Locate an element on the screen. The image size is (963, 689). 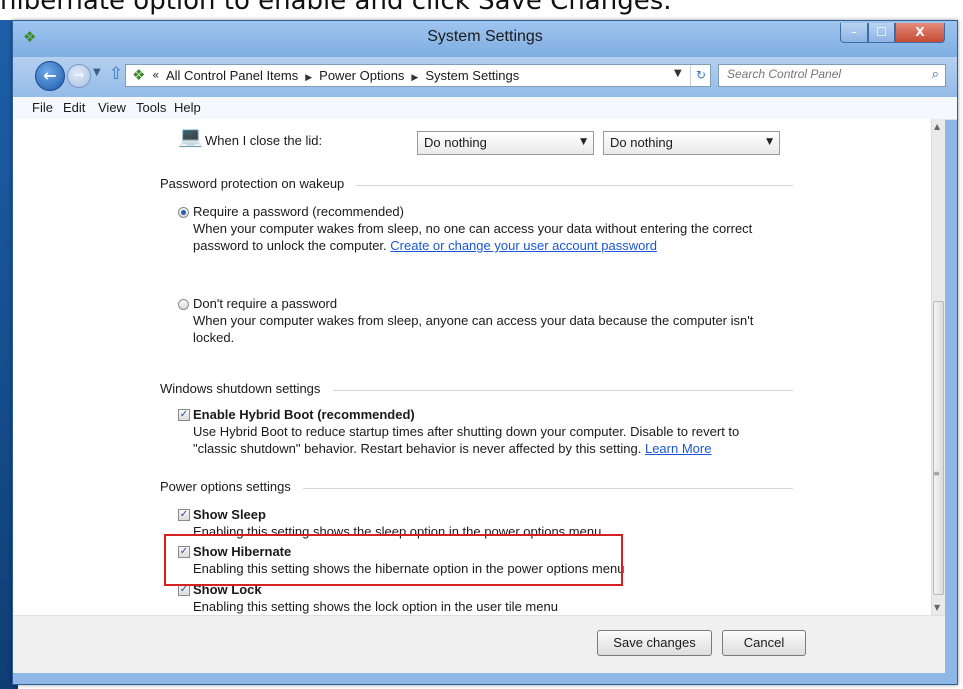
hybrid-boot-label: Enable Hybrid Boot (recommended) is located at coordinates (304, 415).